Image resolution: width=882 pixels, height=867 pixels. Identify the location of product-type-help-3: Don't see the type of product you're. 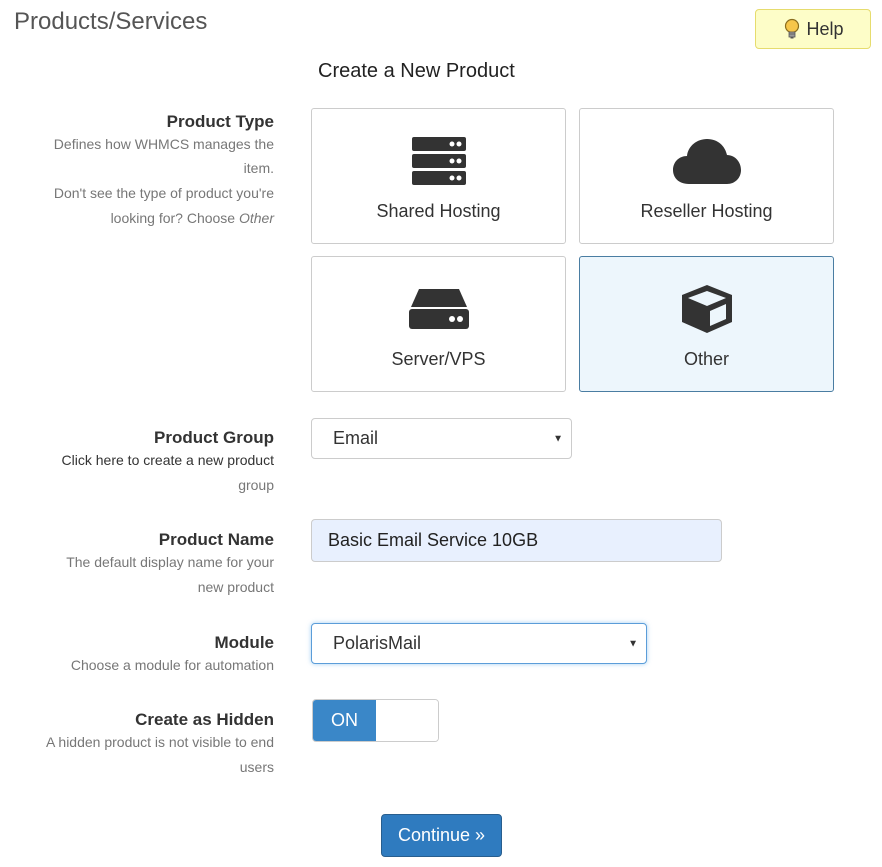
(163, 193).